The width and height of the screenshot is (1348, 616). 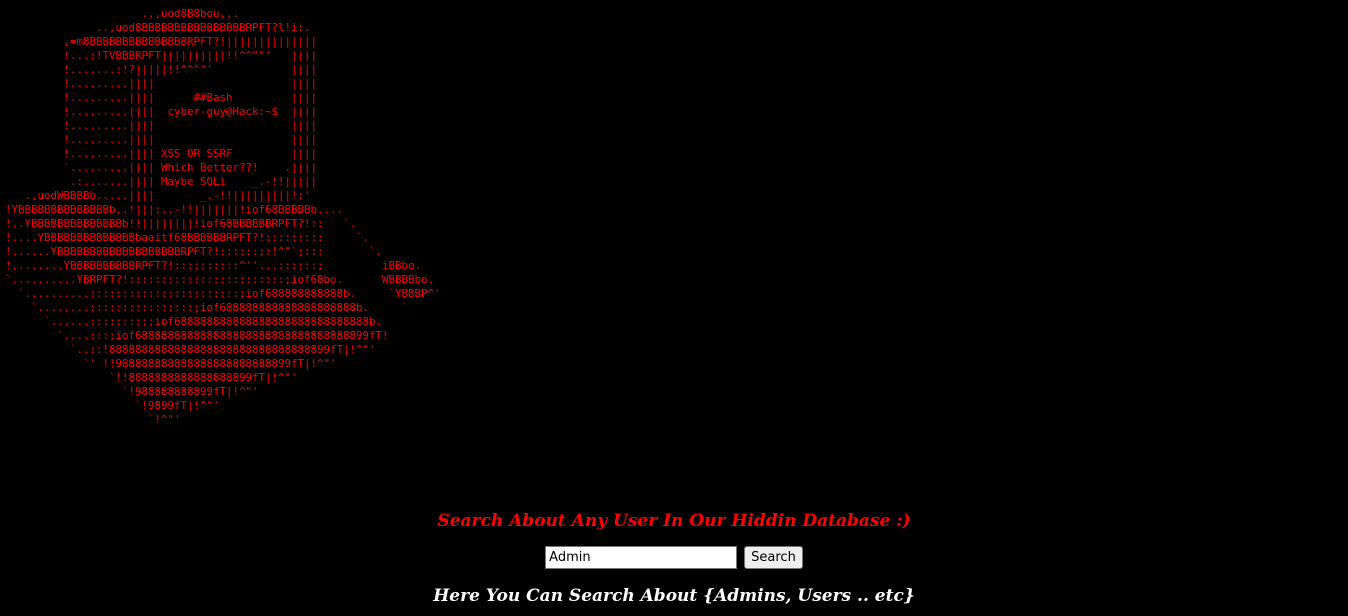 I want to click on search-input, so click(x=641, y=557).